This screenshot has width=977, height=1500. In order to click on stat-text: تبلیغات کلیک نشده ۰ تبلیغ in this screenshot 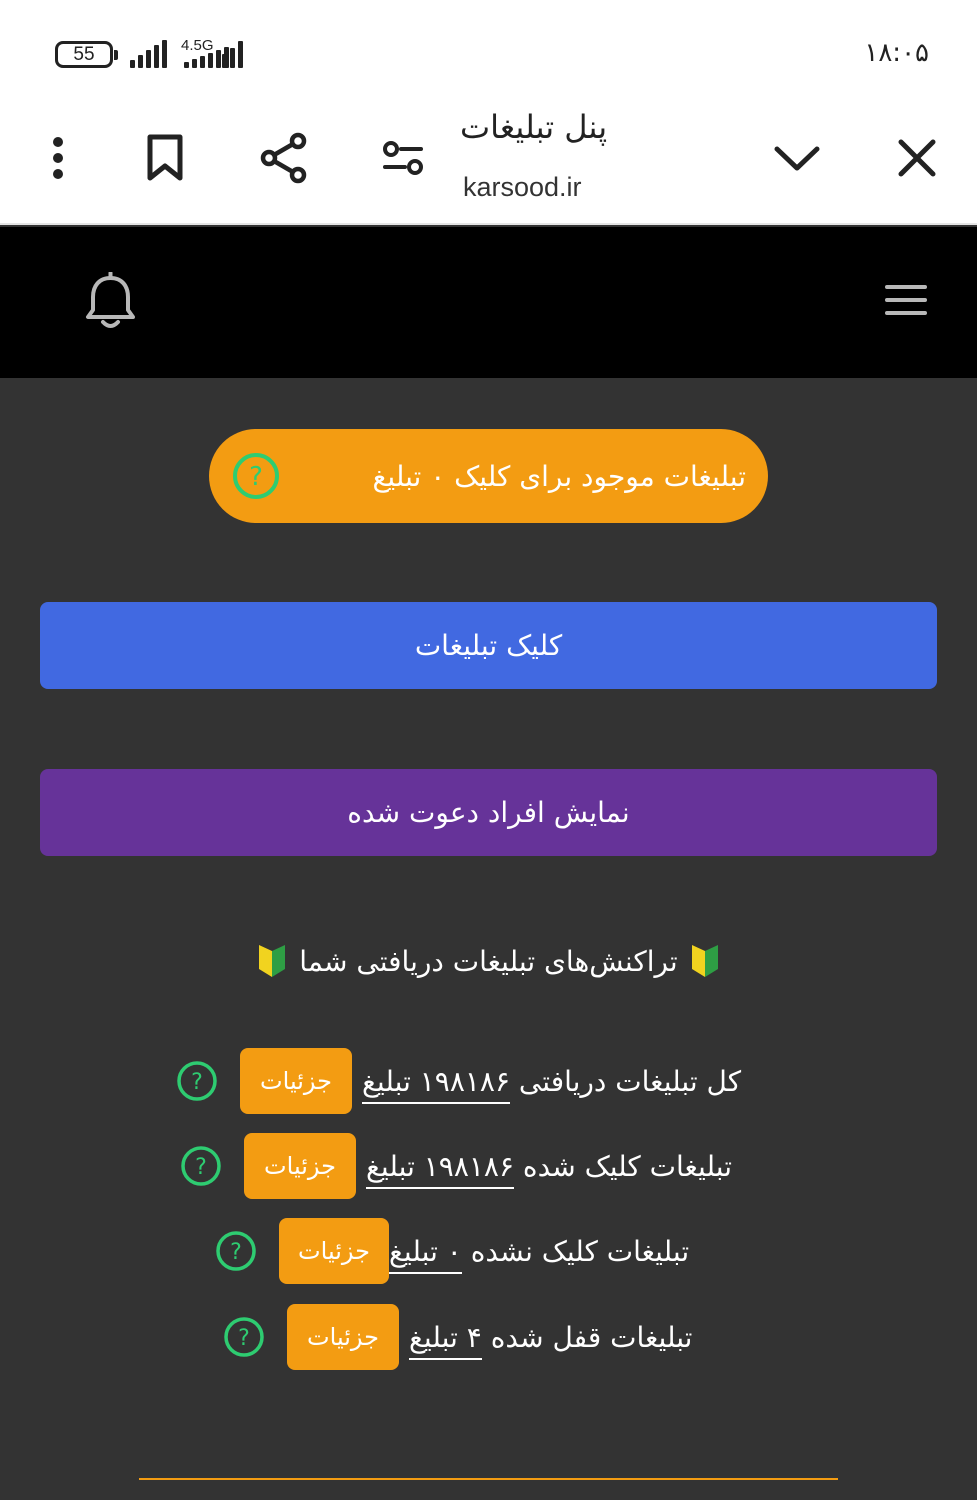, I will do `click(539, 1254)`.